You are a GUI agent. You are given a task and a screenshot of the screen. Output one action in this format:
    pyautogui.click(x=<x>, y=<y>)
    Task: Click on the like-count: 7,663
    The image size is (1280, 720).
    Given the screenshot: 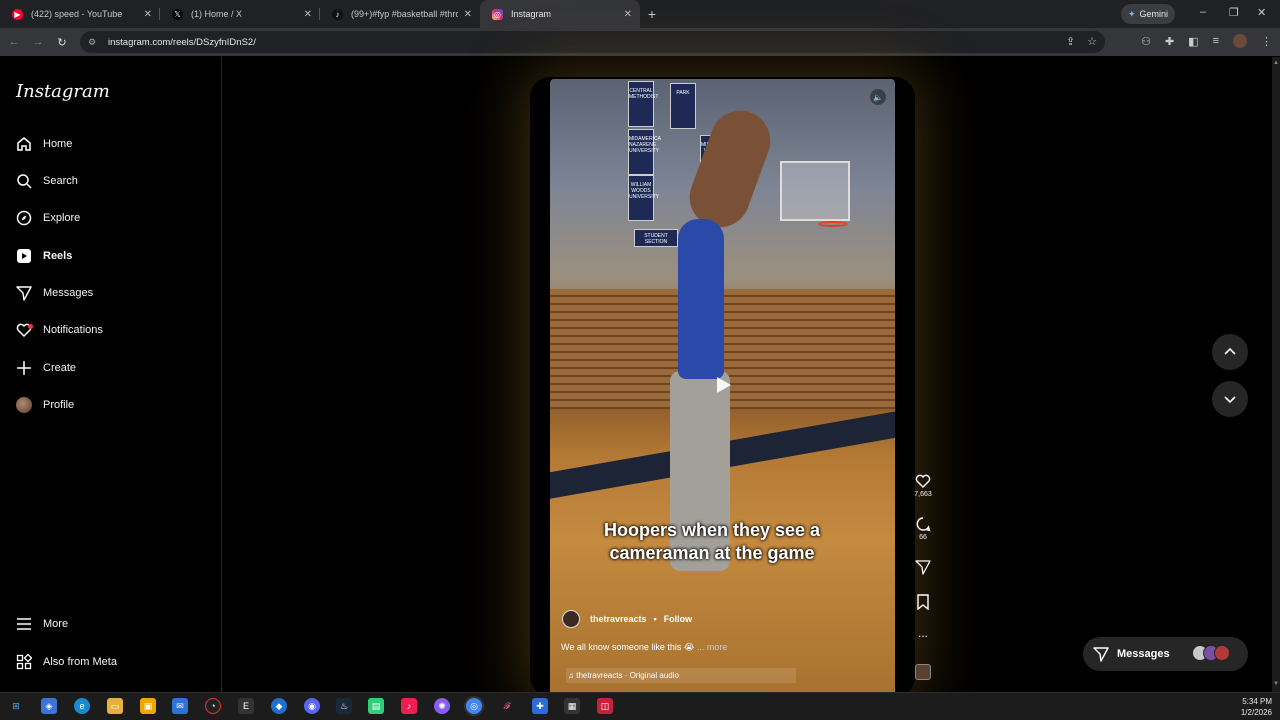 What is the action you would take?
    pyautogui.click(x=923, y=494)
    